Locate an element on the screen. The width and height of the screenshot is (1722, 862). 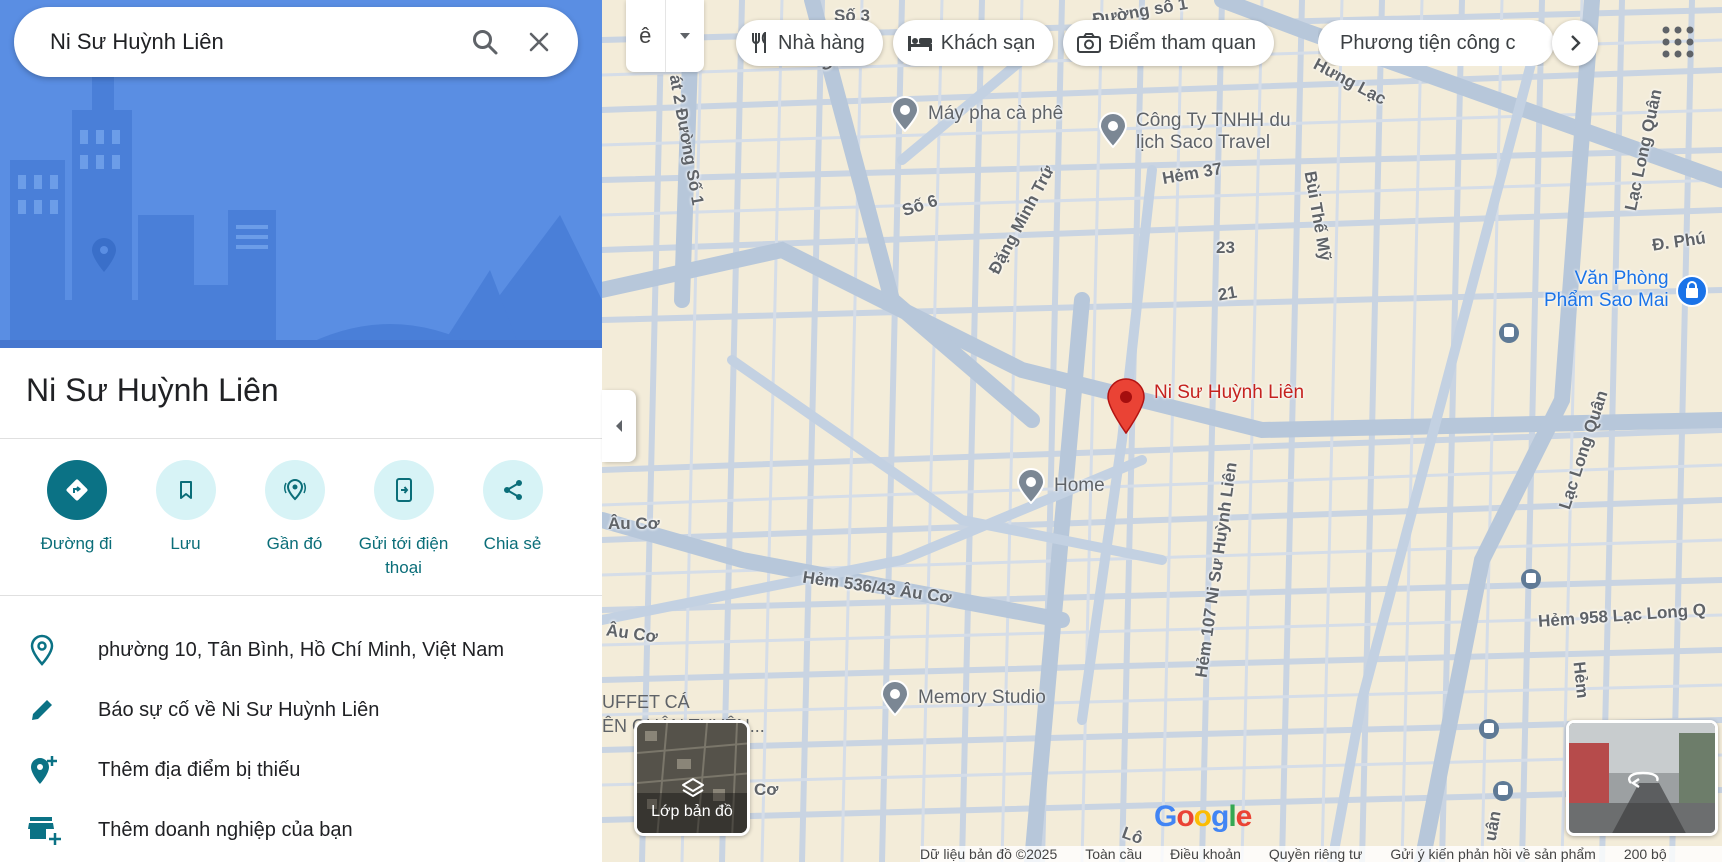
street-view-thumbnail is located at coordinates (1642, 778).